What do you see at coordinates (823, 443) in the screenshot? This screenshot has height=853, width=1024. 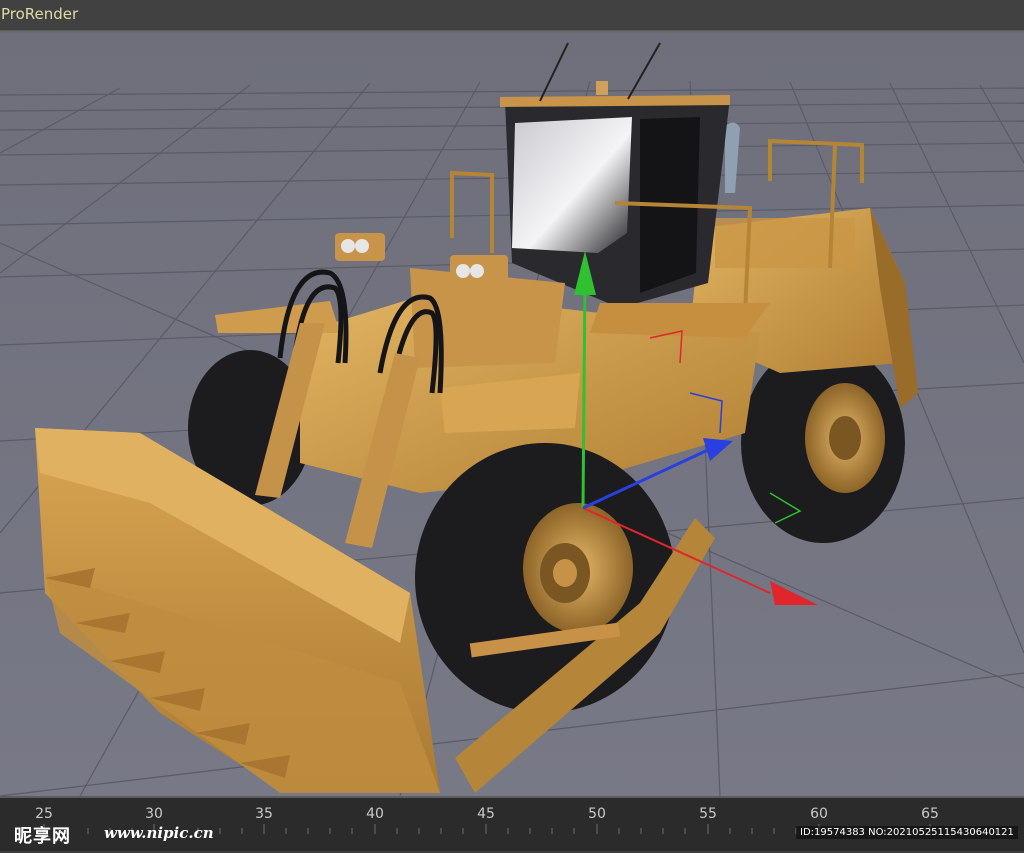 I see `rear-right-tire` at bounding box center [823, 443].